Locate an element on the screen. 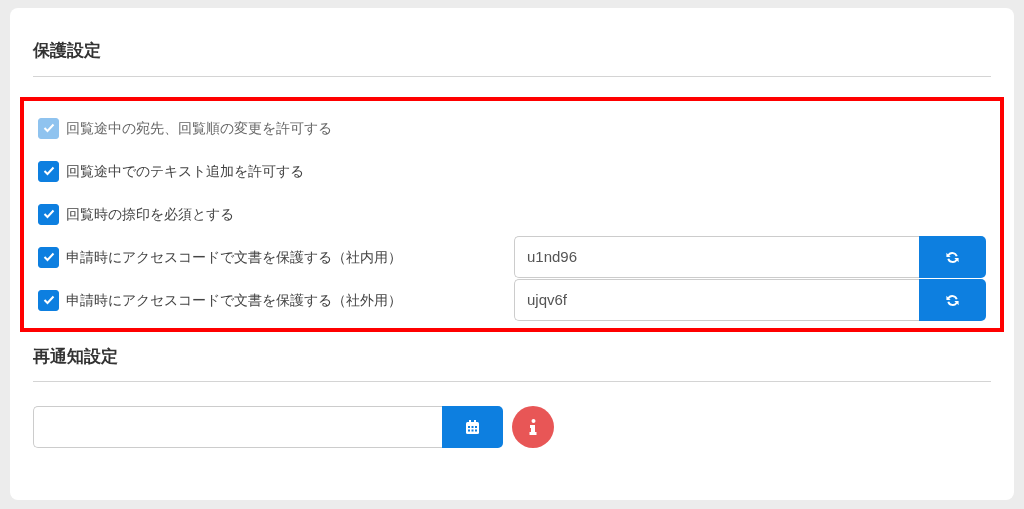 This screenshot has width=1024, height=509. info-button is located at coordinates (533, 427).